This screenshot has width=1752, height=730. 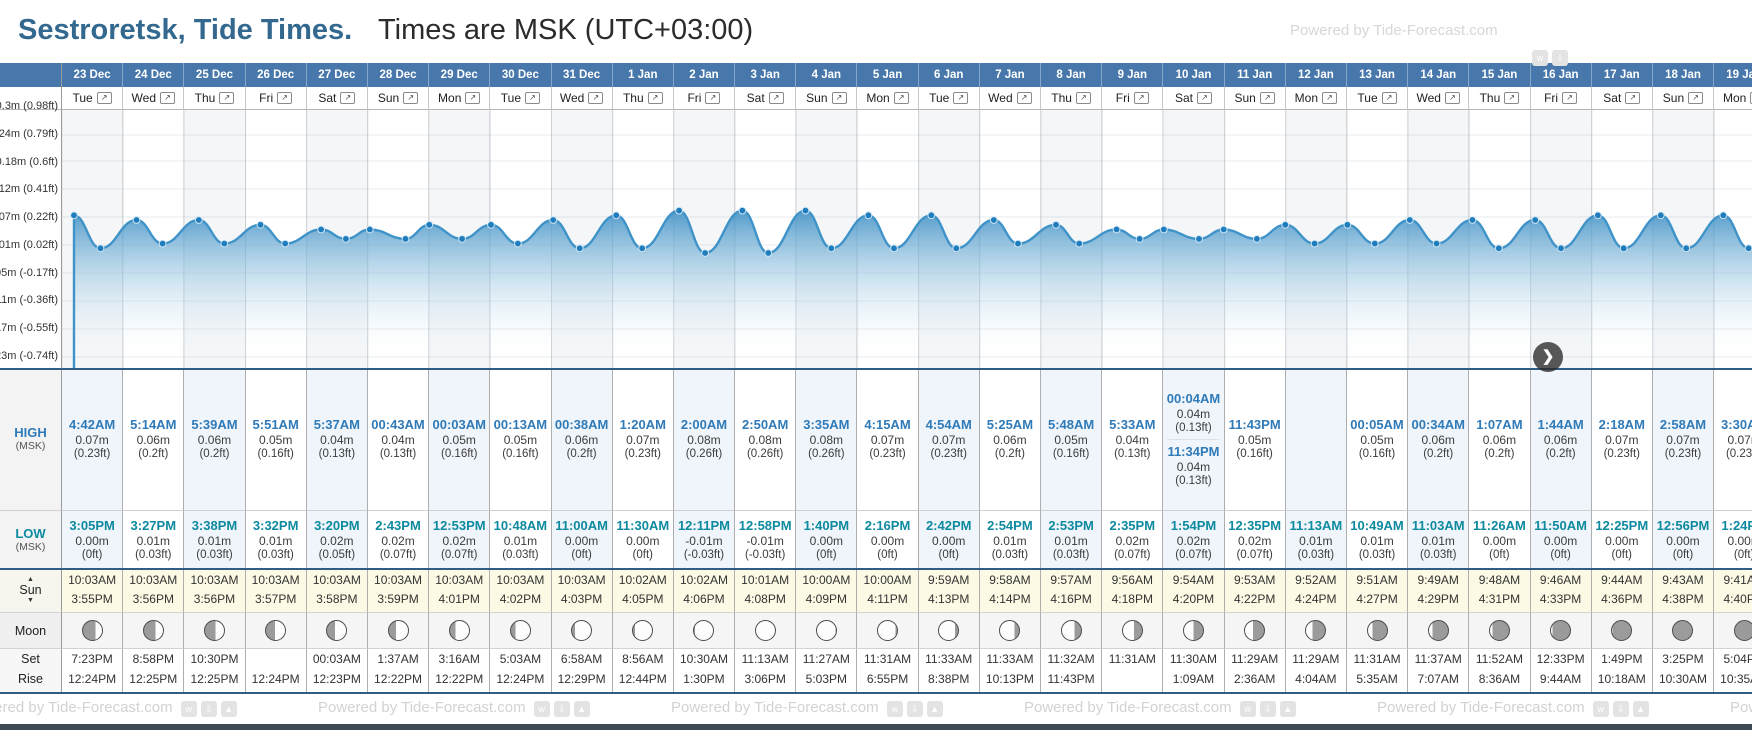 I want to click on sun-times-cell: 10:02AM 4:05PM, so click(x=643, y=590).